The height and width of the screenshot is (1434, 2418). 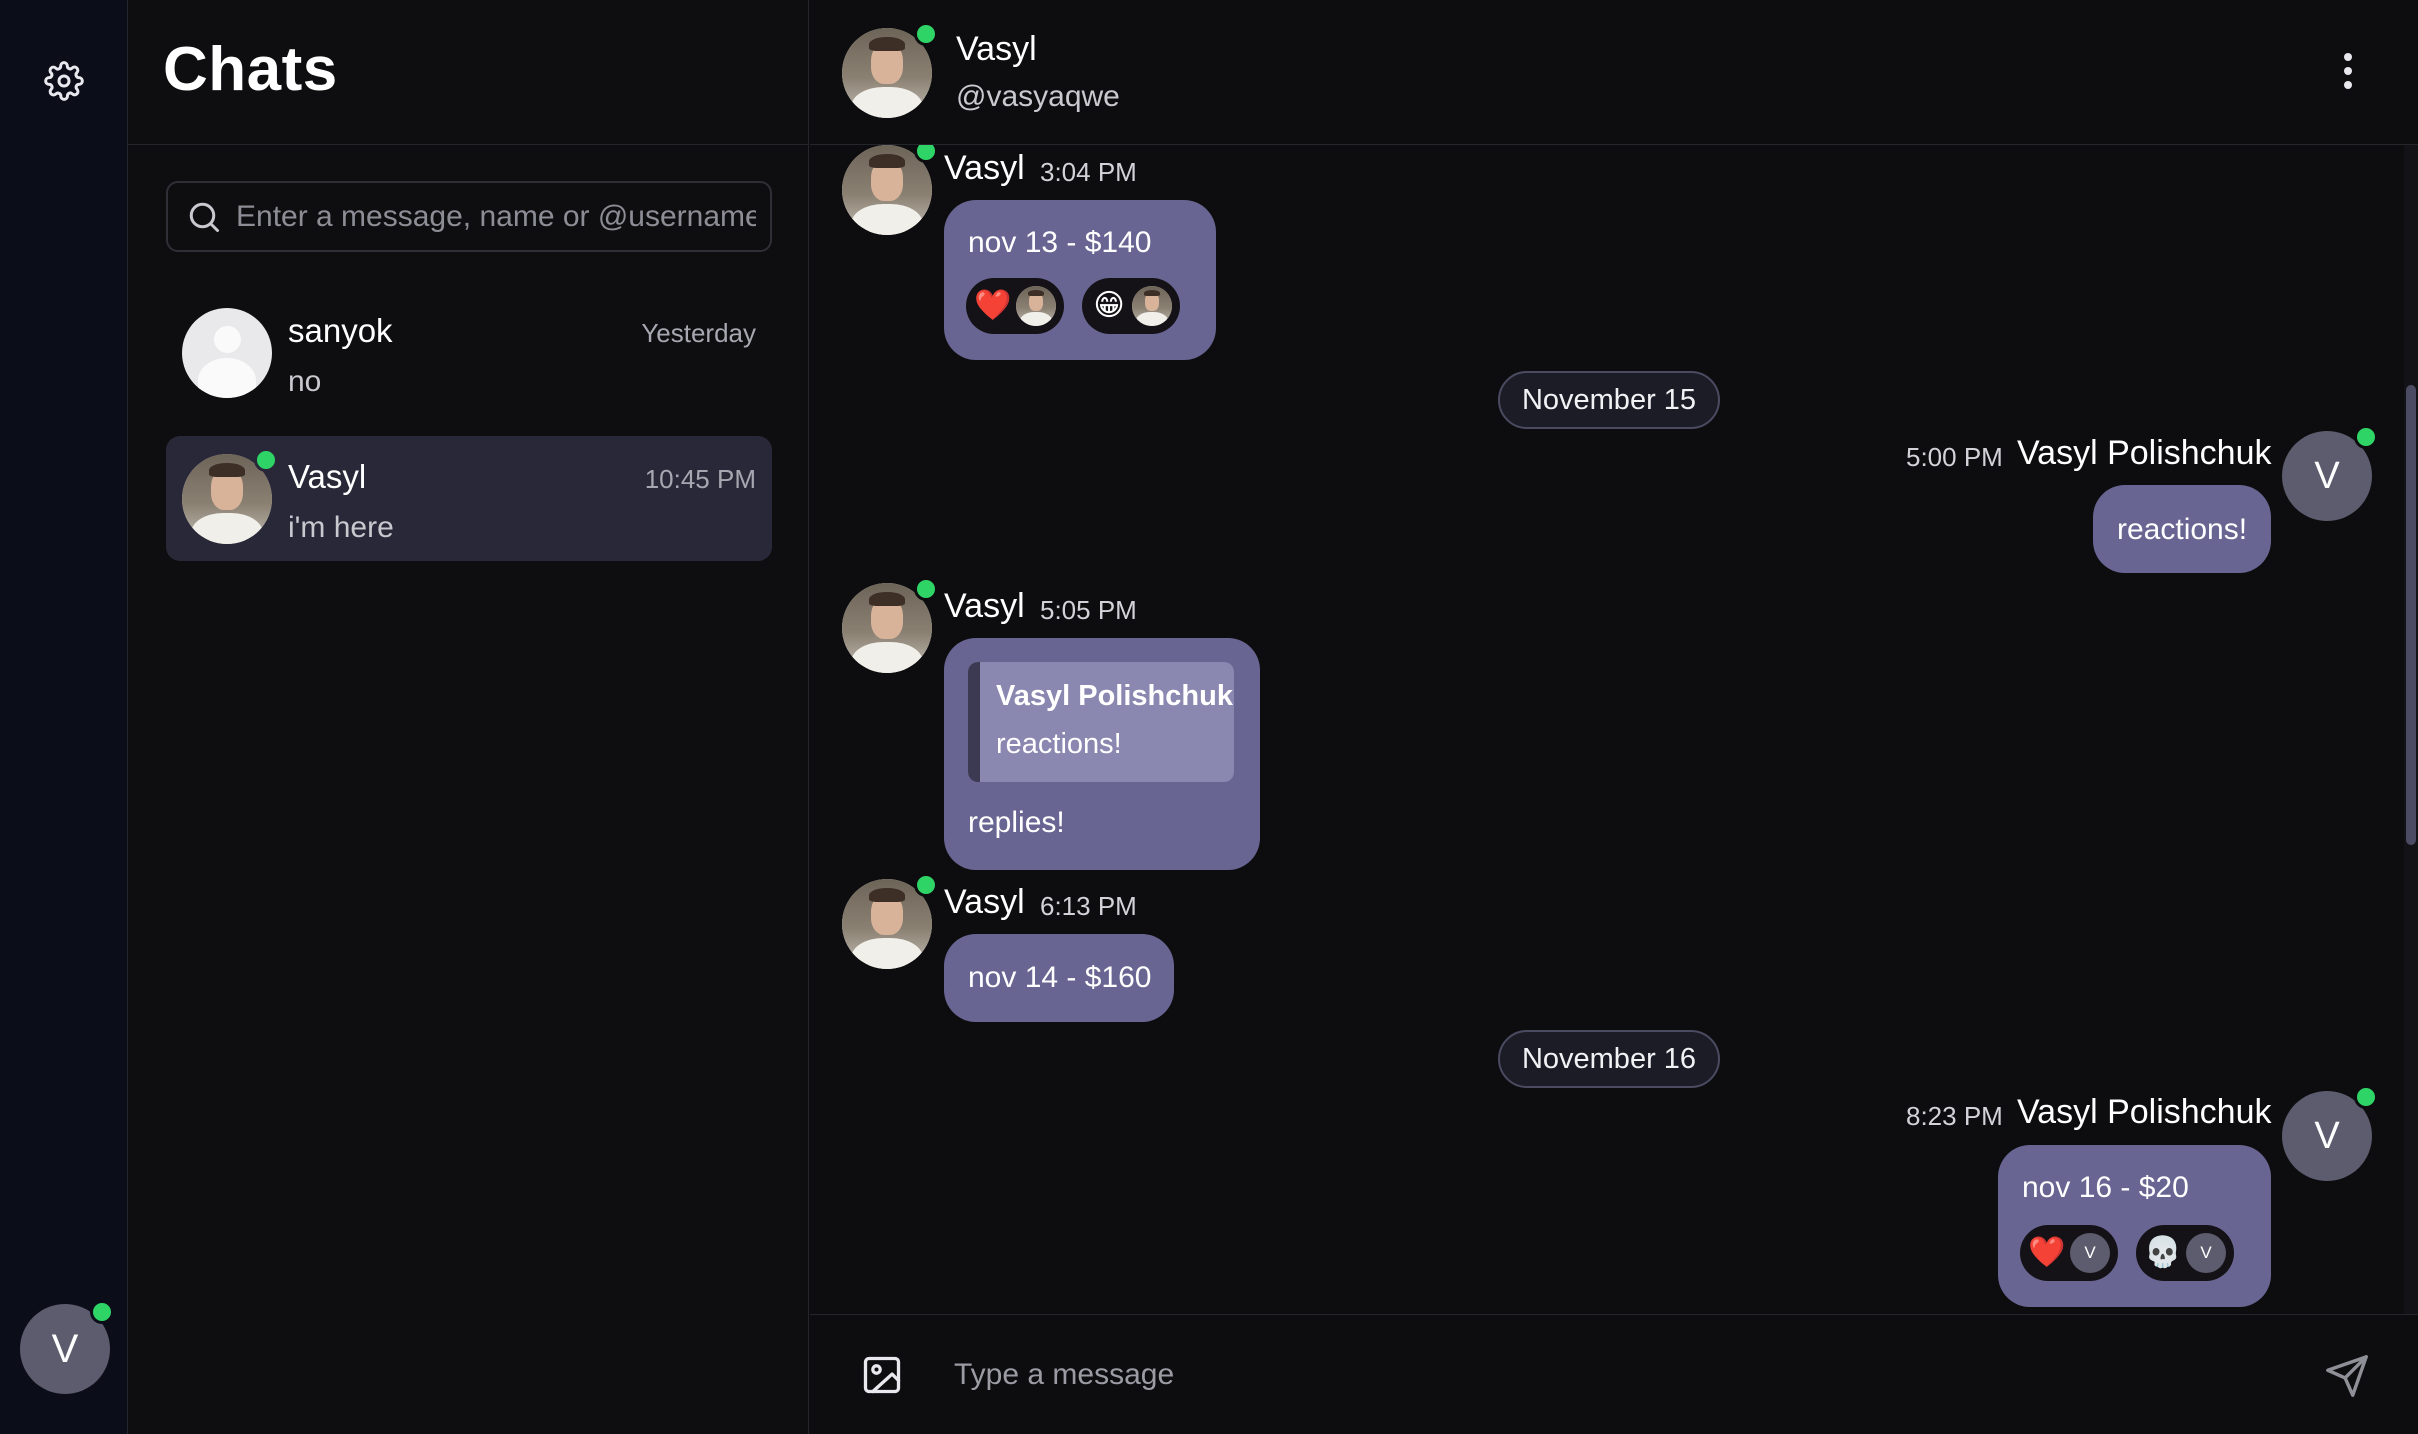 What do you see at coordinates (468, 72) in the screenshot?
I see `chat-list-header: Chats` at bounding box center [468, 72].